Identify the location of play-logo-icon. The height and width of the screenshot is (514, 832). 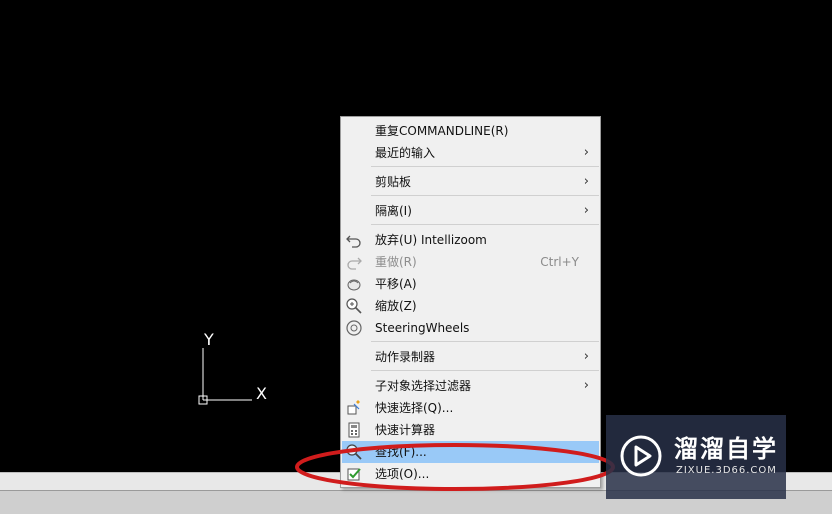
(641, 456).